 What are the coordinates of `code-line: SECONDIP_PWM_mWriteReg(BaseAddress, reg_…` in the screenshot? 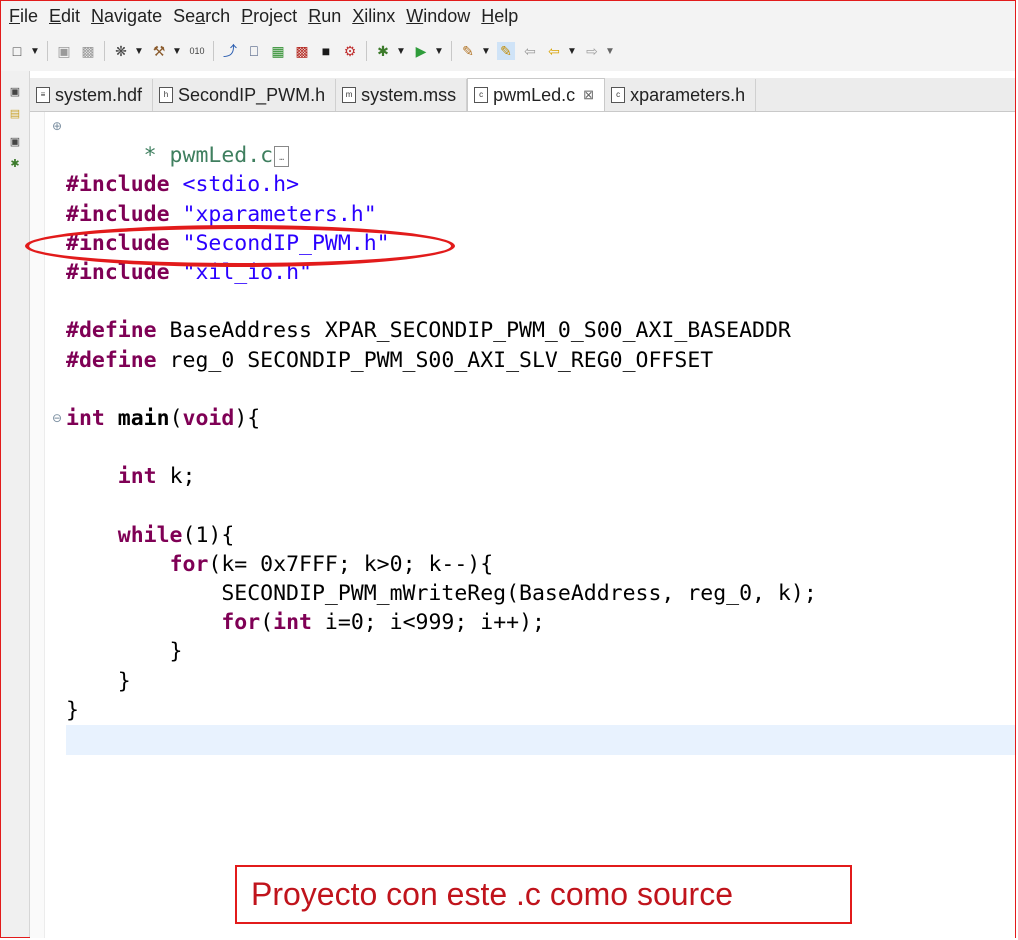 It's located at (540, 593).